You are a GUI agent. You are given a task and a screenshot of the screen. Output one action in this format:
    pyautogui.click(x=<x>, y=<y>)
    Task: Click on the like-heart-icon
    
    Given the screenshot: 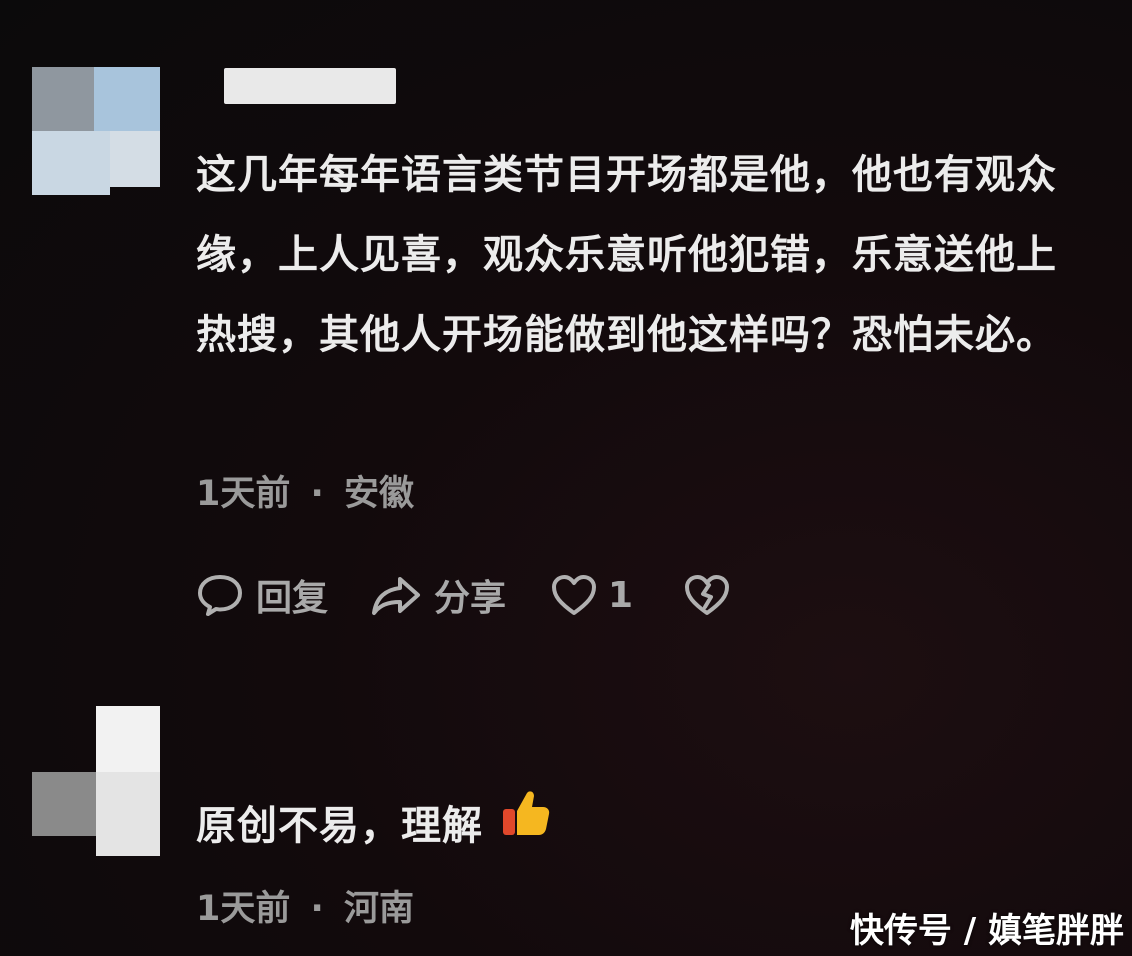 What is the action you would take?
    pyautogui.click(x=574, y=595)
    